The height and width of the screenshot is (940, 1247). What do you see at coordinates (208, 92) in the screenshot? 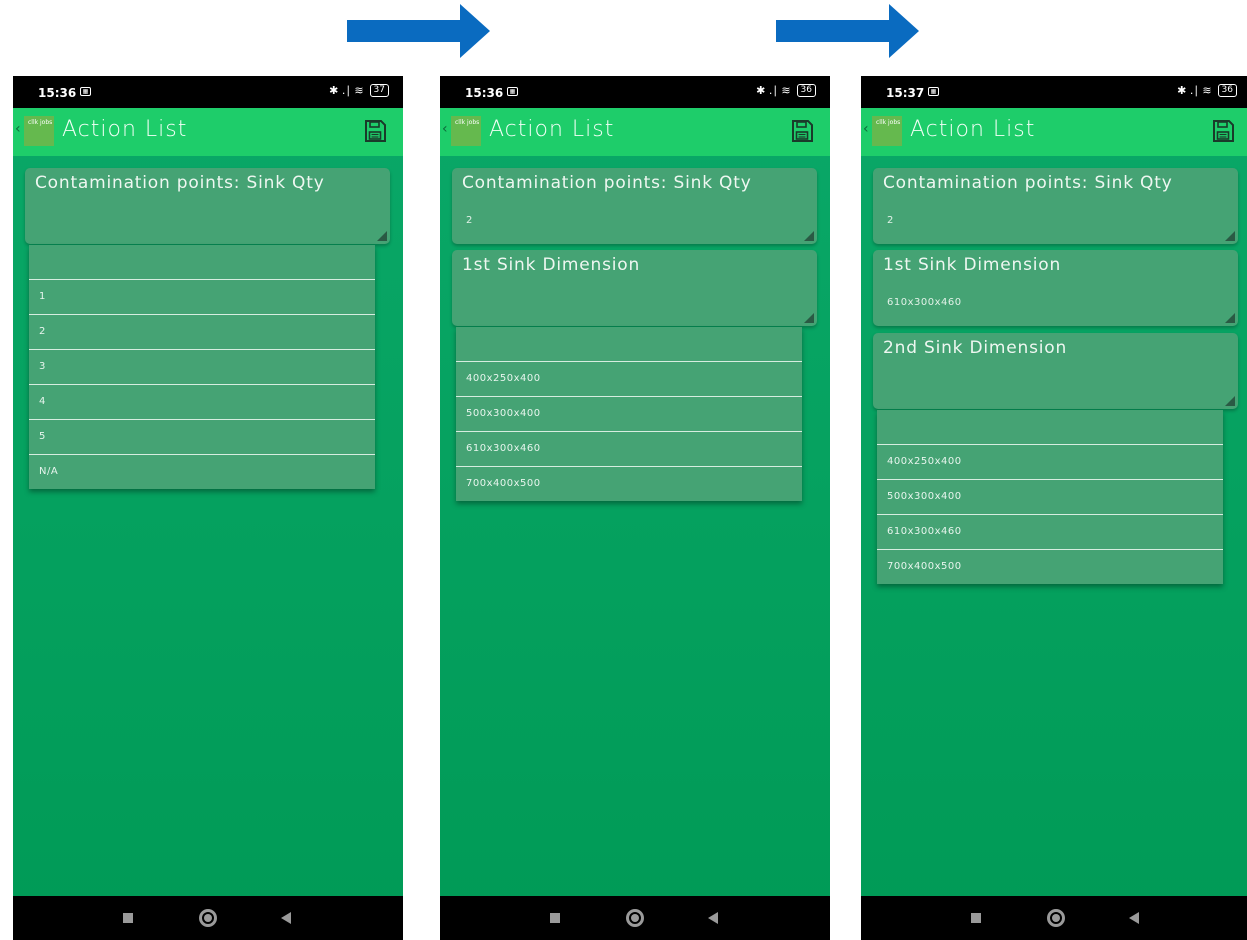
I see `status-bar: 15:36 ▦ ✱ .∣ ≋ 37` at bounding box center [208, 92].